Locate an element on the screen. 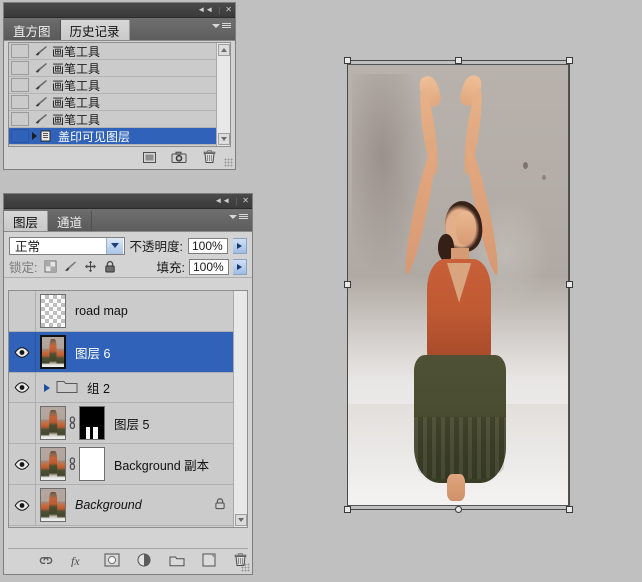 The height and width of the screenshot is (582, 642). link-layers-icon is located at coordinates (46, 560).